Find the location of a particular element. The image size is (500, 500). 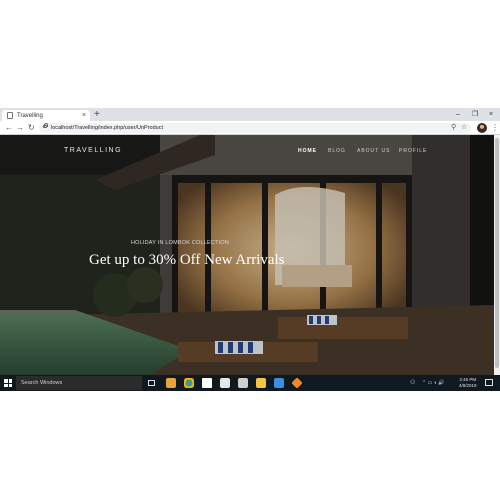

tab-close-icon: × is located at coordinates (84, 115).